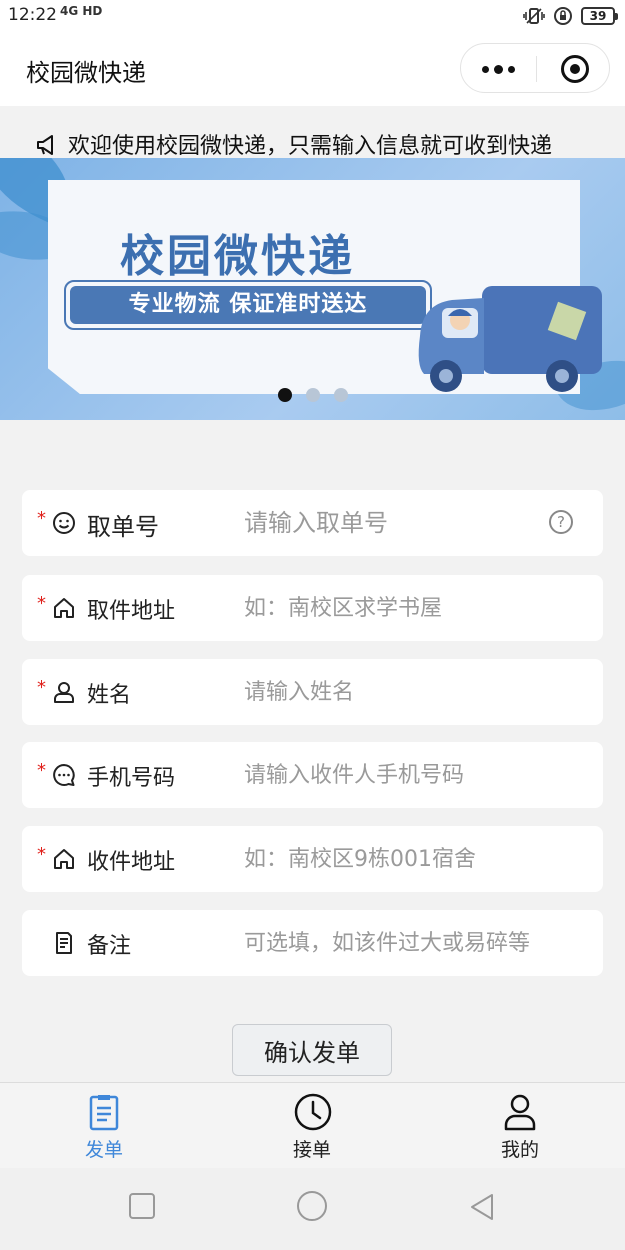 The height and width of the screenshot is (1250, 625). What do you see at coordinates (563, 16) in the screenshot?
I see `rotation-lock-icon` at bounding box center [563, 16].